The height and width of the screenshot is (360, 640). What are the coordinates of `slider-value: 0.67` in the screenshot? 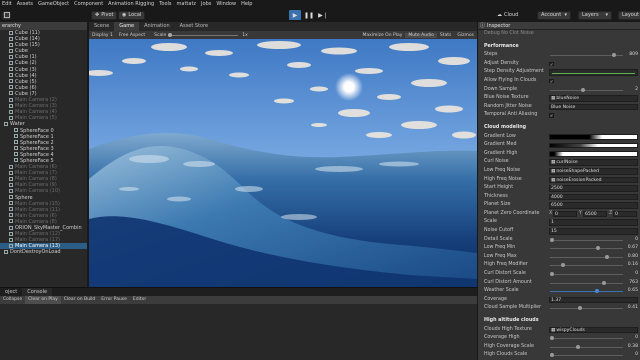 It's located at (633, 248).